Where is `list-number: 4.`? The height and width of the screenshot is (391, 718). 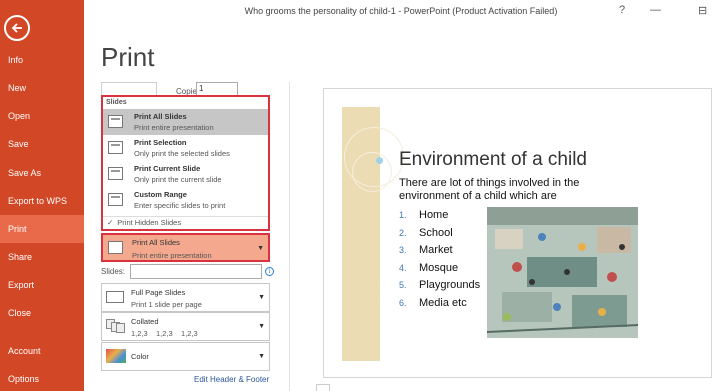
list-number: 4. is located at coordinates (403, 267).